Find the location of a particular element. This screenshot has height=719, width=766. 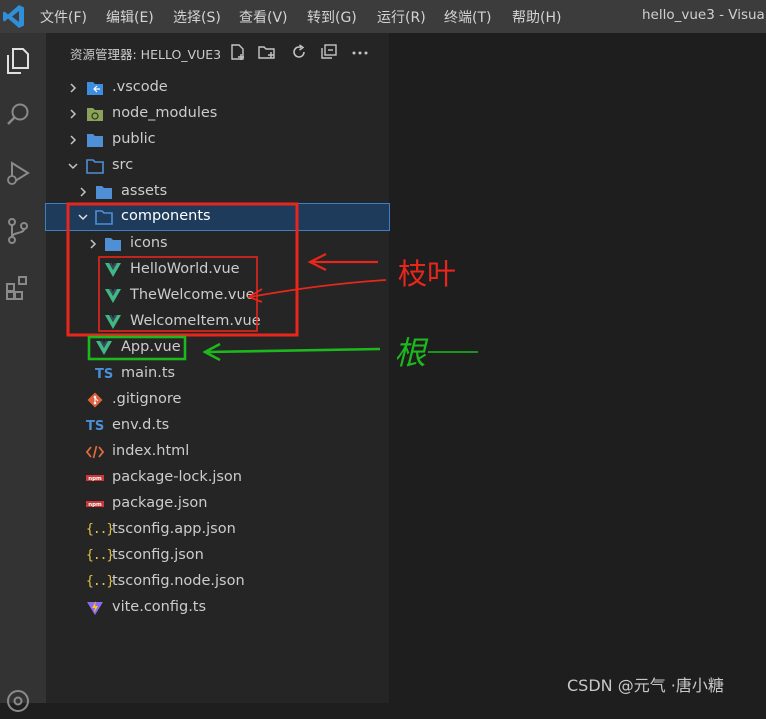

tree-item-label: TheWelcome.vue is located at coordinates (192, 295).